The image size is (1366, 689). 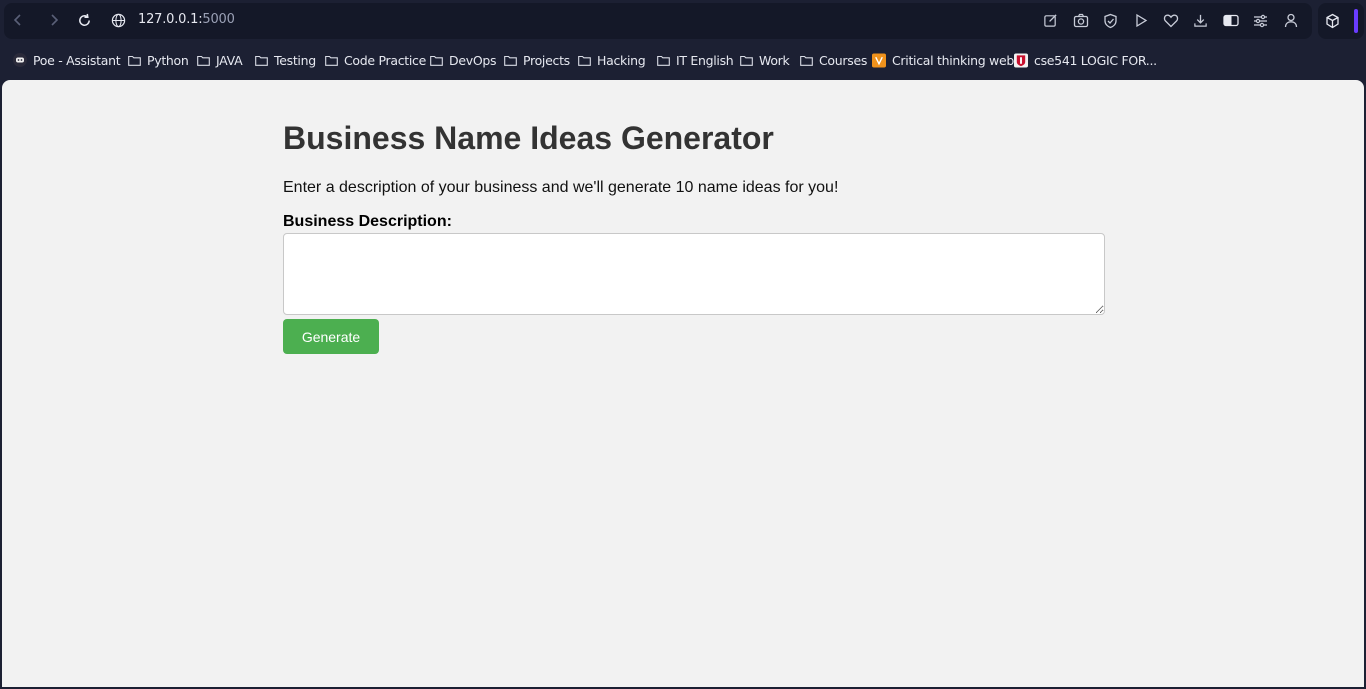 I want to click on reload-button, so click(x=84, y=20).